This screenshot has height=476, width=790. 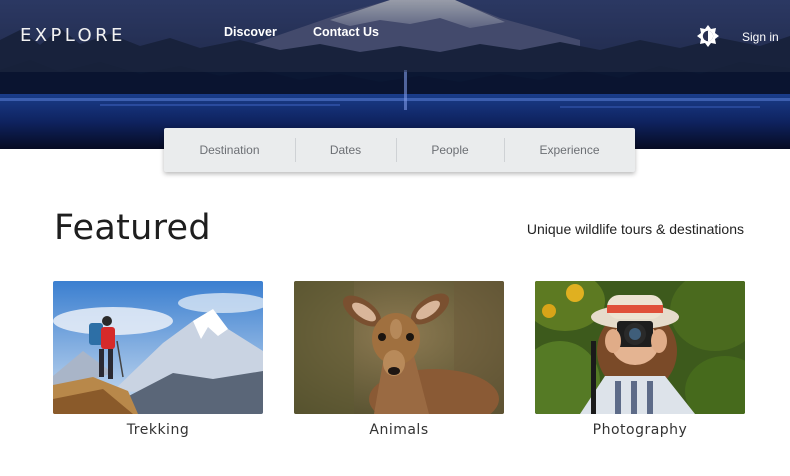 I want to click on destination-filter: Destination, so click(x=229, y=150).